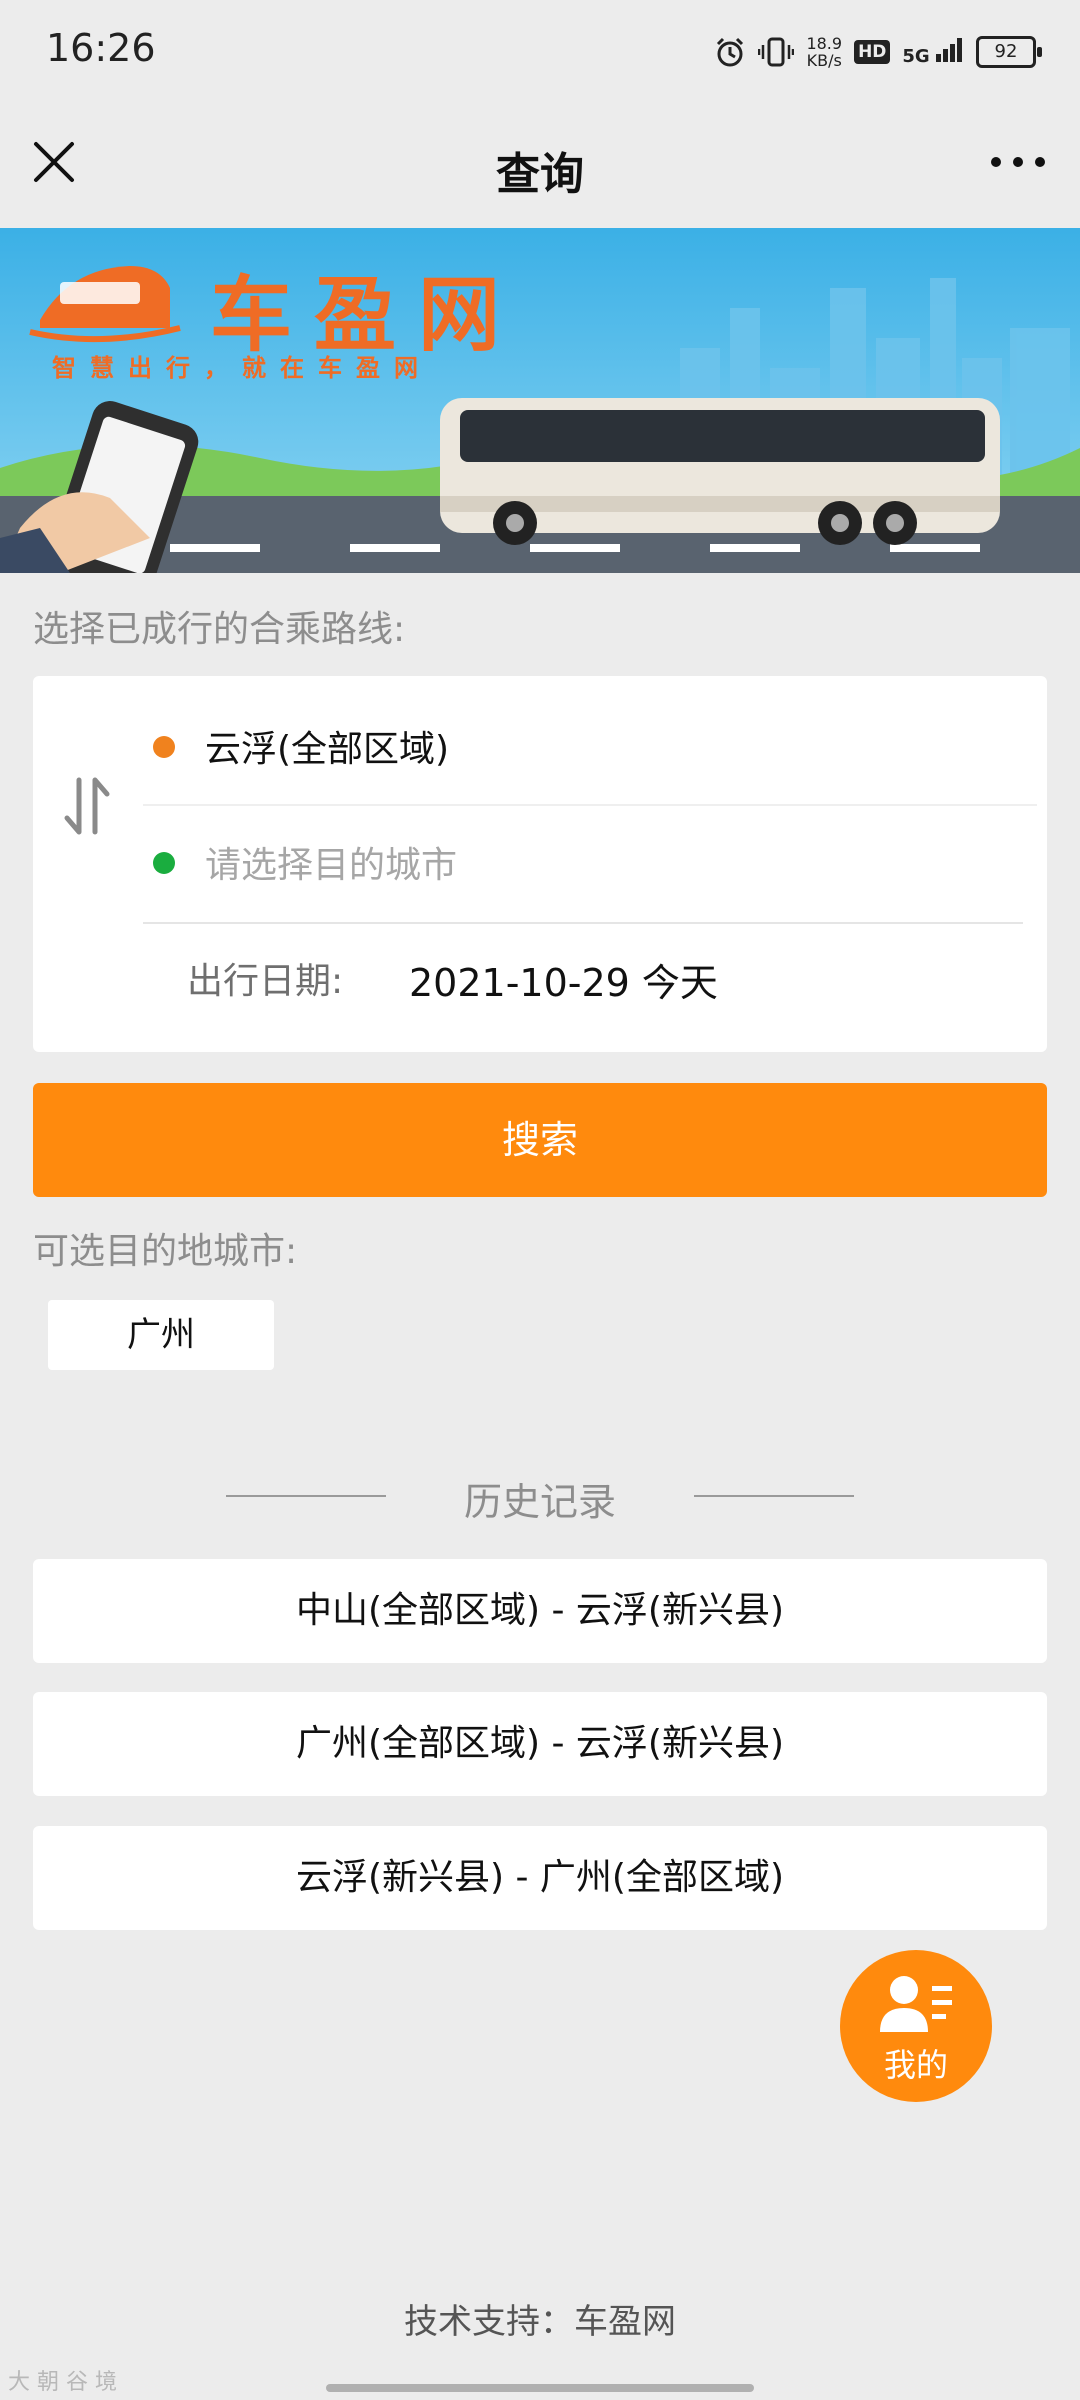  Describe the element at coordinates (164, 863) in the screenshot. I see `destination-dot` at that location.